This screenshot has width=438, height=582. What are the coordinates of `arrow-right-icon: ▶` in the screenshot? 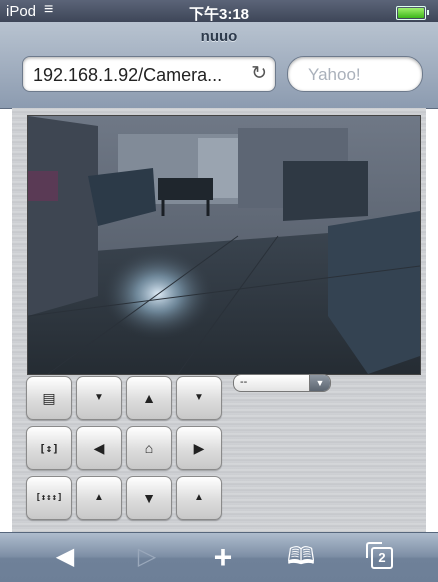 It's located at (199, 448).